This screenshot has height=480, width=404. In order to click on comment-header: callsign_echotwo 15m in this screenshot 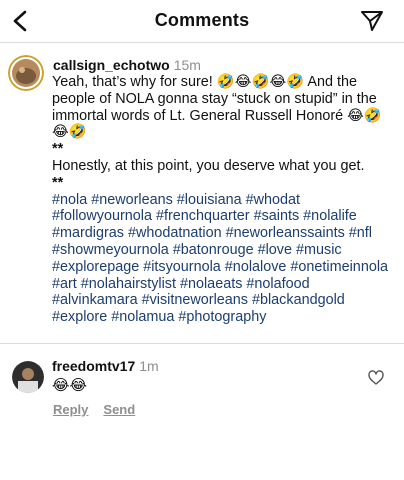, I will do `click(127, 66)`.